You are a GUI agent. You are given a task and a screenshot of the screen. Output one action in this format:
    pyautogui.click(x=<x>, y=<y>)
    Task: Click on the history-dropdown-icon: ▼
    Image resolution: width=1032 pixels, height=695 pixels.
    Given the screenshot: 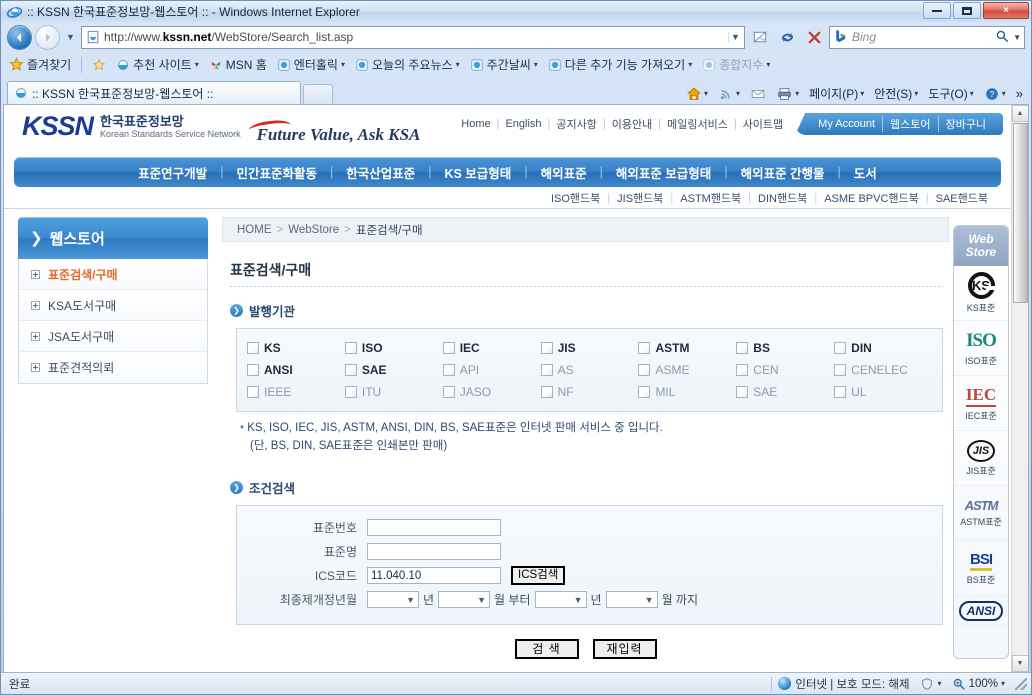 What is the action you would take?
    pyautogui.click(x=70, y=37)
    